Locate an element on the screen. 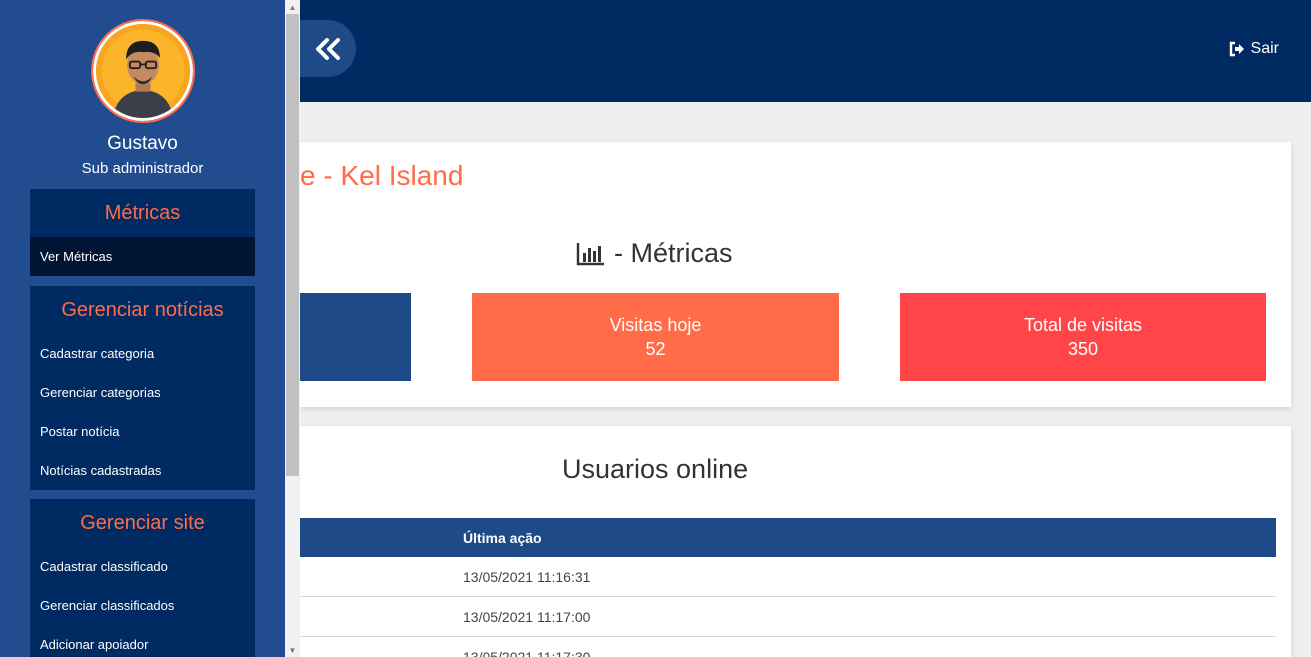 This screenshot has height=657, width=1311. menu-item-cadastrar-categoria: Cadastrar categoria is located at coordinates (142, 353).